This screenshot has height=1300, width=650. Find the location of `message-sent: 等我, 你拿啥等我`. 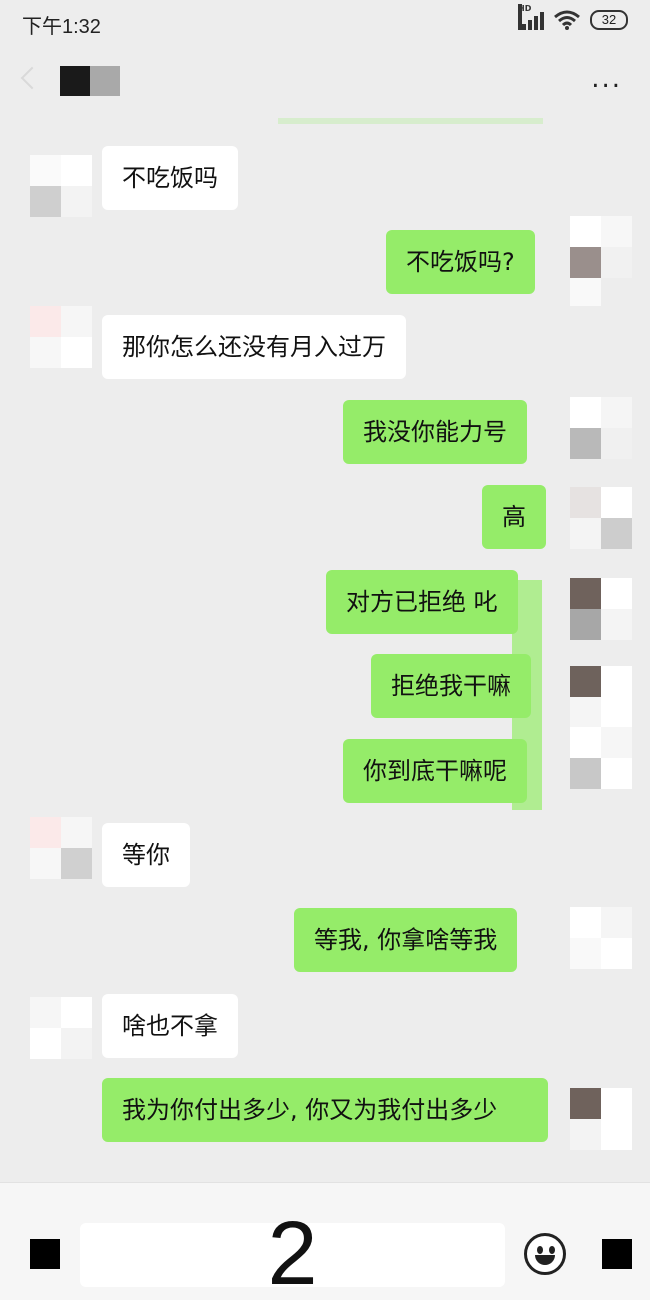

message-sent: 等我, 你拿啥等我 is located at coordinates (406, 940).